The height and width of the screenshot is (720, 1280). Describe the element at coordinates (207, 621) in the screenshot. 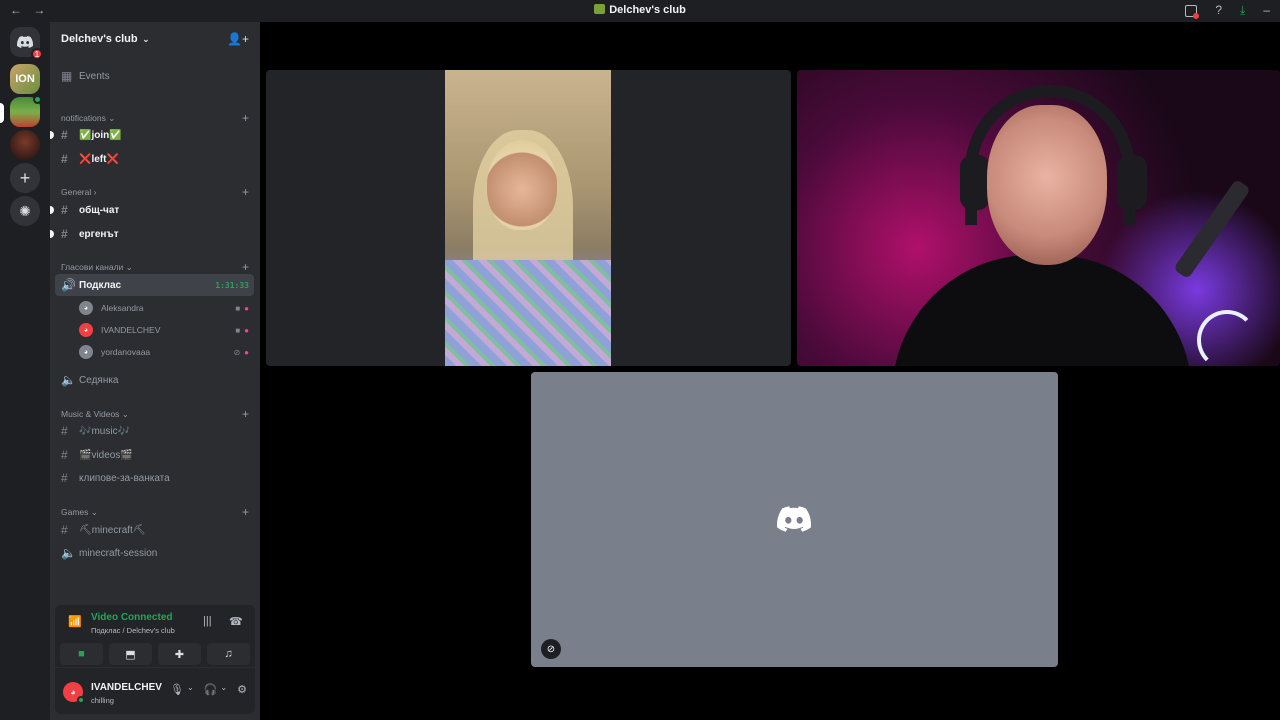

I see `noise-suppression-icon: |||` at that location.